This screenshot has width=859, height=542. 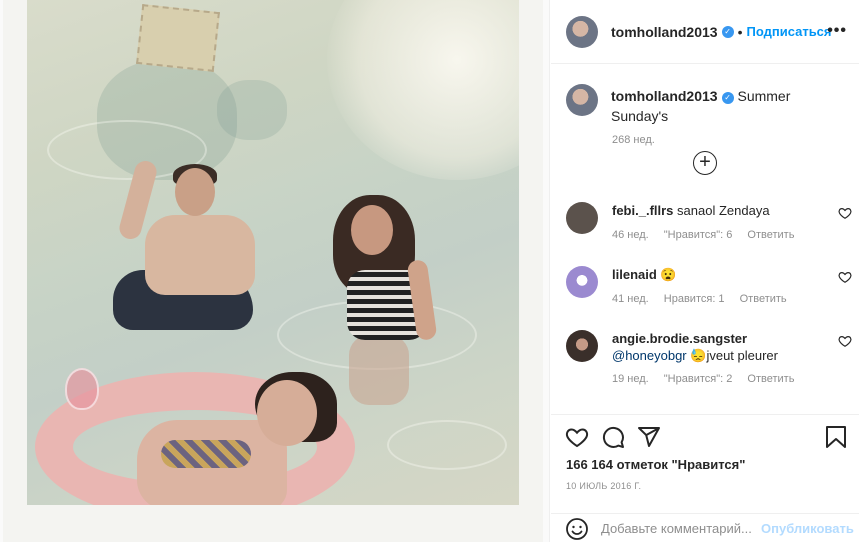 I want to click on comment-text: febi._.fllrs sanaol Zendaya, so click(x=734, y=210).